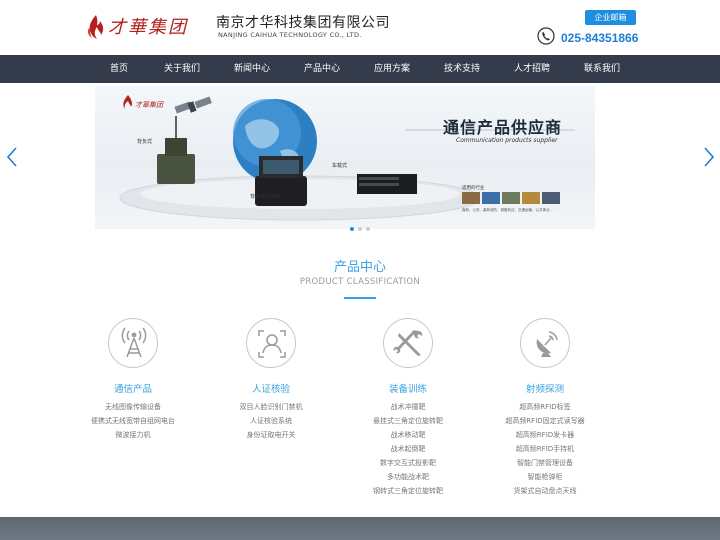 This screenshot has height=540, width=720. I want to click on banner-headline-en: Communication products supplier, so click(507, 140).